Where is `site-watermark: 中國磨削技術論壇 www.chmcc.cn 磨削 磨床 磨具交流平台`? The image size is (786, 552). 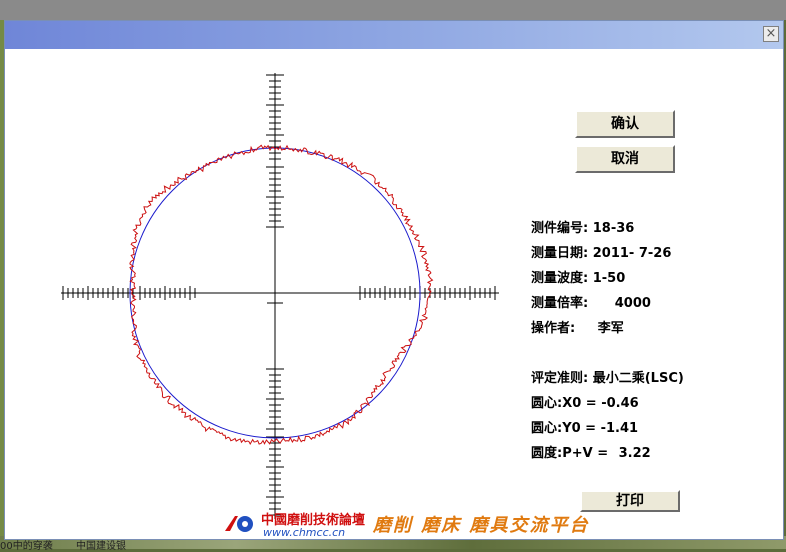
site-watermark: 中國磨削技術論壇 www.chmcc.cn 磨削 磨床 磨具交流平台 is located at coordinates (405, 524).